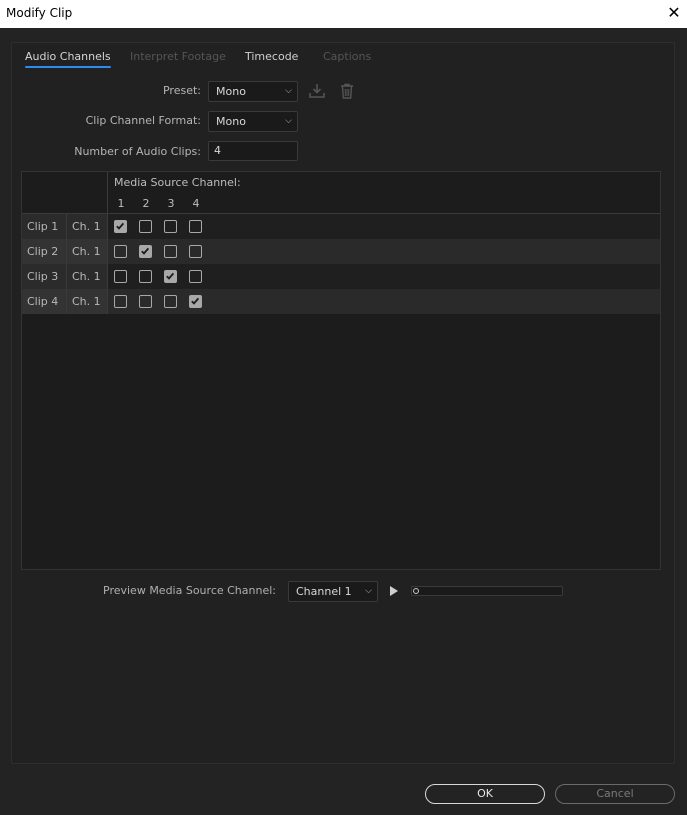 This screenshot has height=815, width=687. I want to click on preview-channel-value: Channel 1, so click(324, 591).